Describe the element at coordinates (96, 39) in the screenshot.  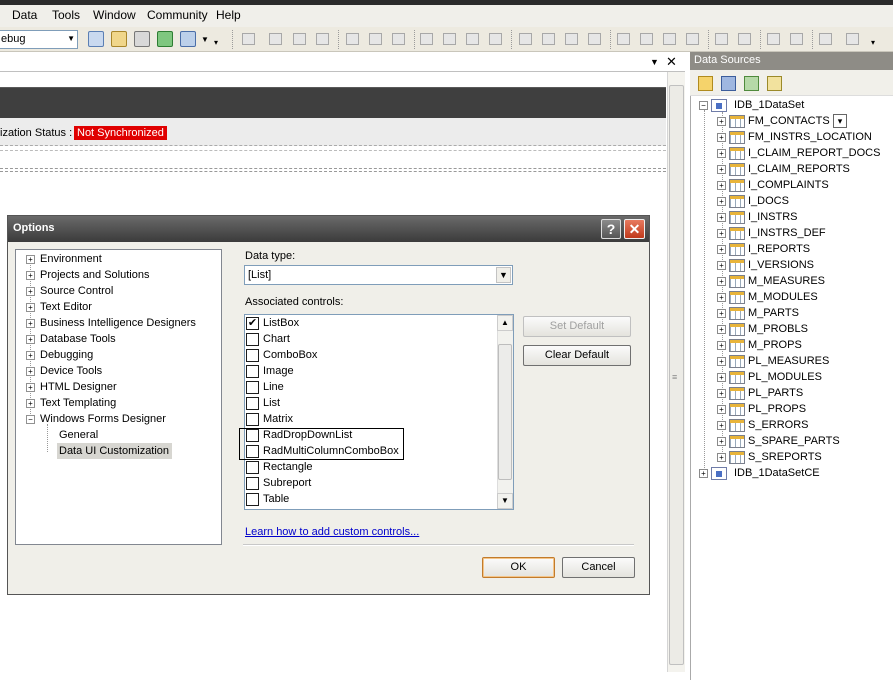
I see `find-icon` at that location.